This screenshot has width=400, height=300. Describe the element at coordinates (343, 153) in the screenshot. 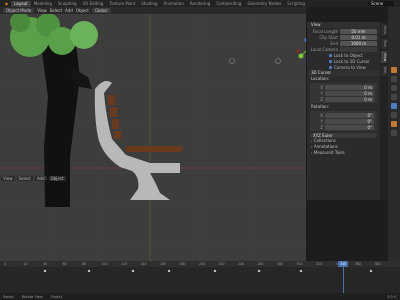

I see `measureit-section: › Measureit Tools` at that location.